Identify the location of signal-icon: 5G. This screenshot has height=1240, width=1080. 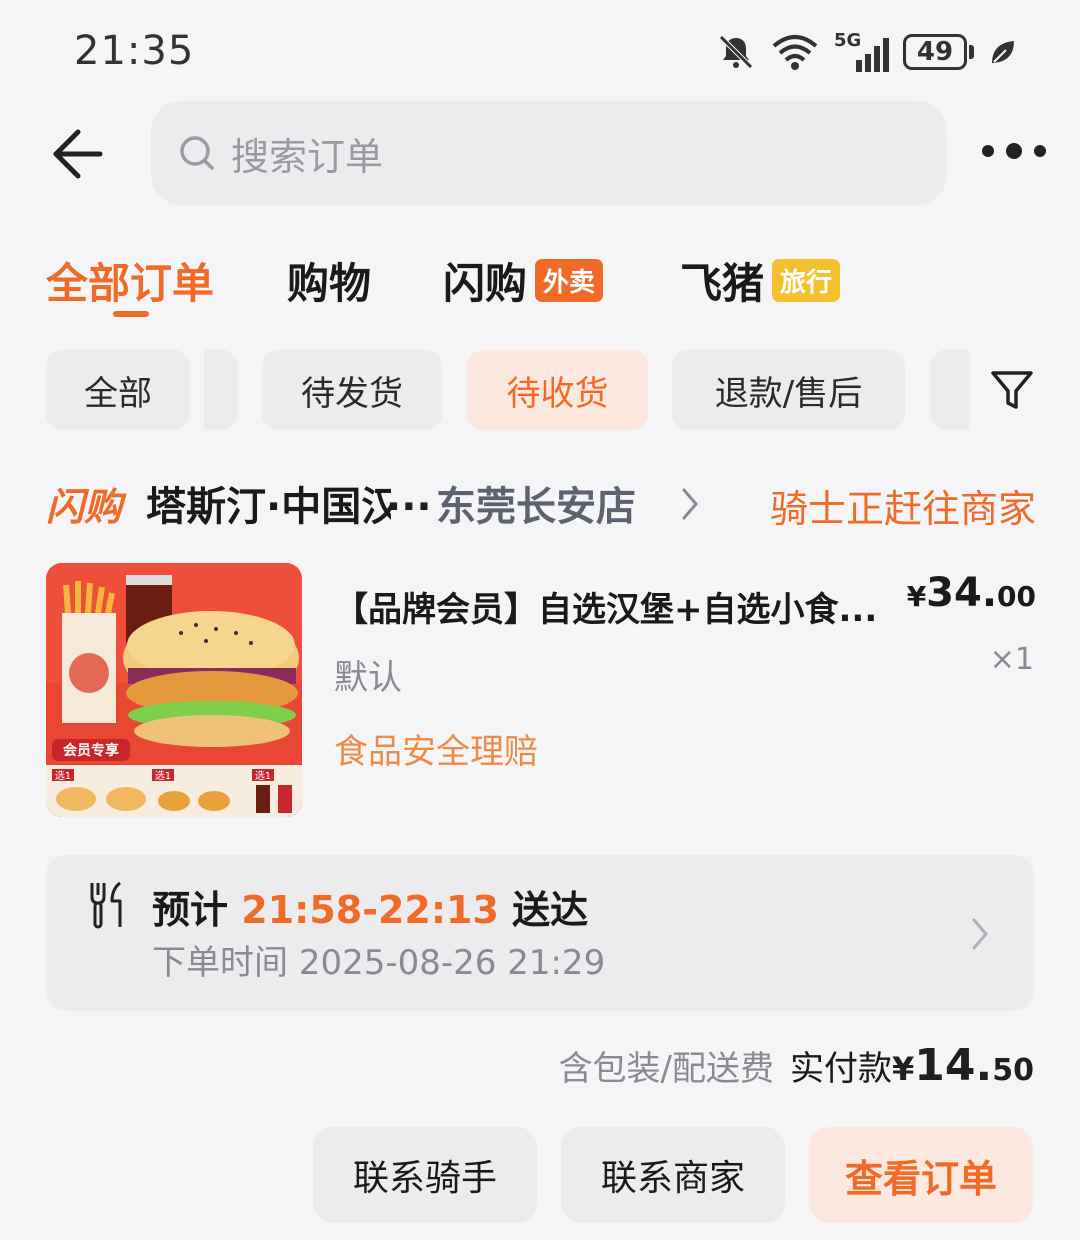
(861, 51).